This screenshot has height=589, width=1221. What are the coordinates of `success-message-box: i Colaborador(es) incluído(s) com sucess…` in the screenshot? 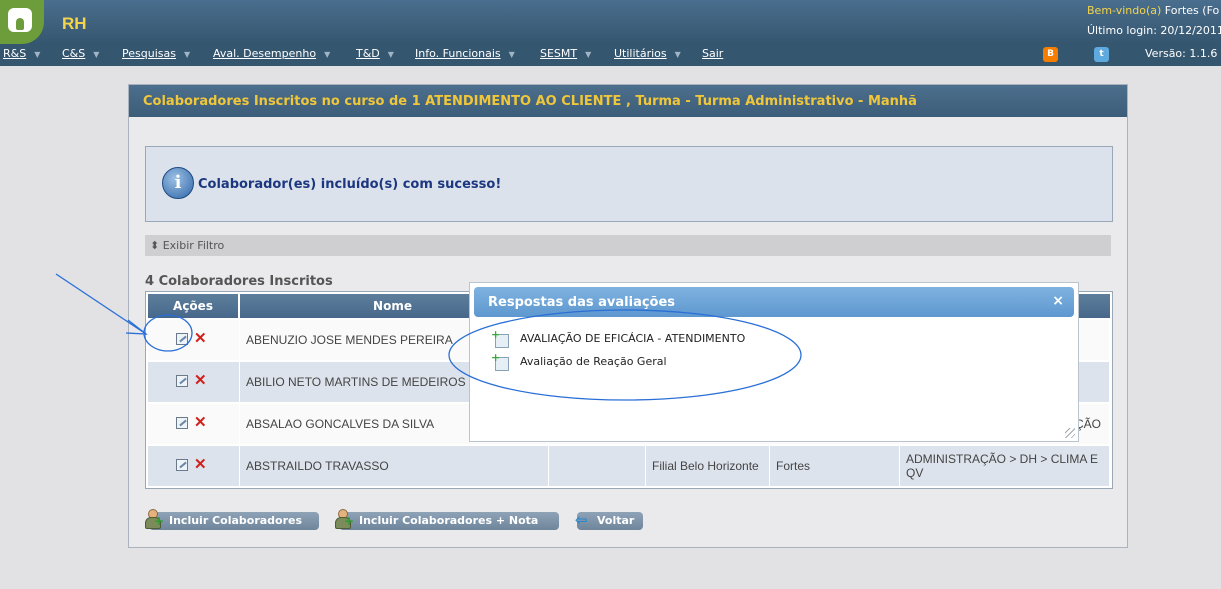 It's located at (629, 184).